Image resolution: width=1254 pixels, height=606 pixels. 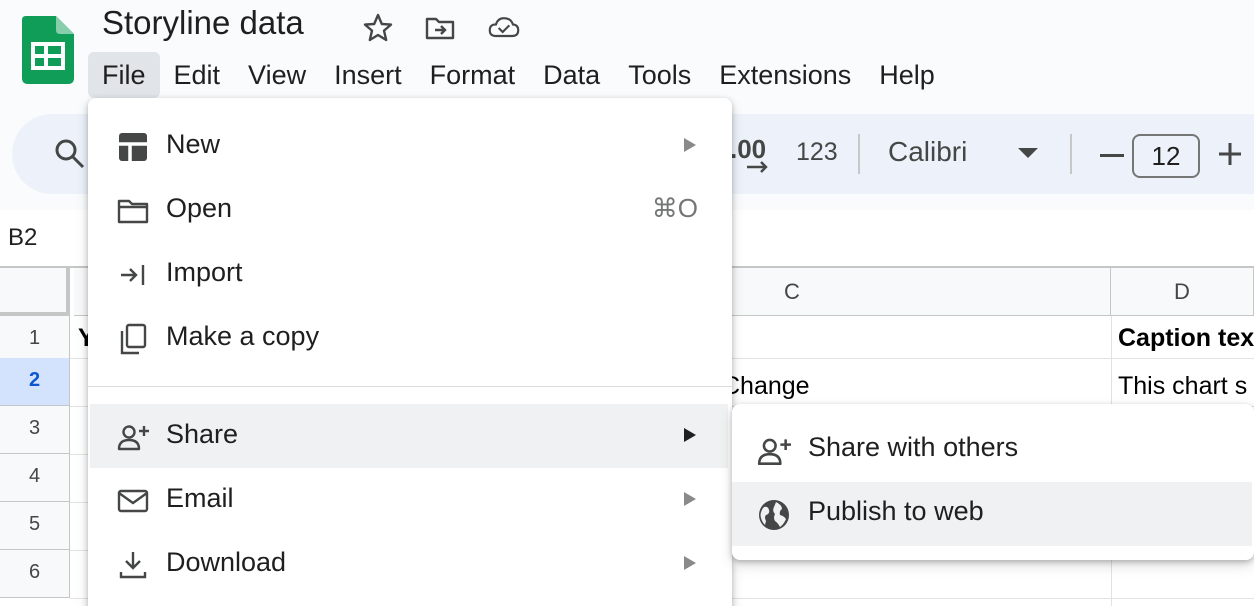 I want to click on file-menu-open: Open ⌘O, so click(x=409, y=210).